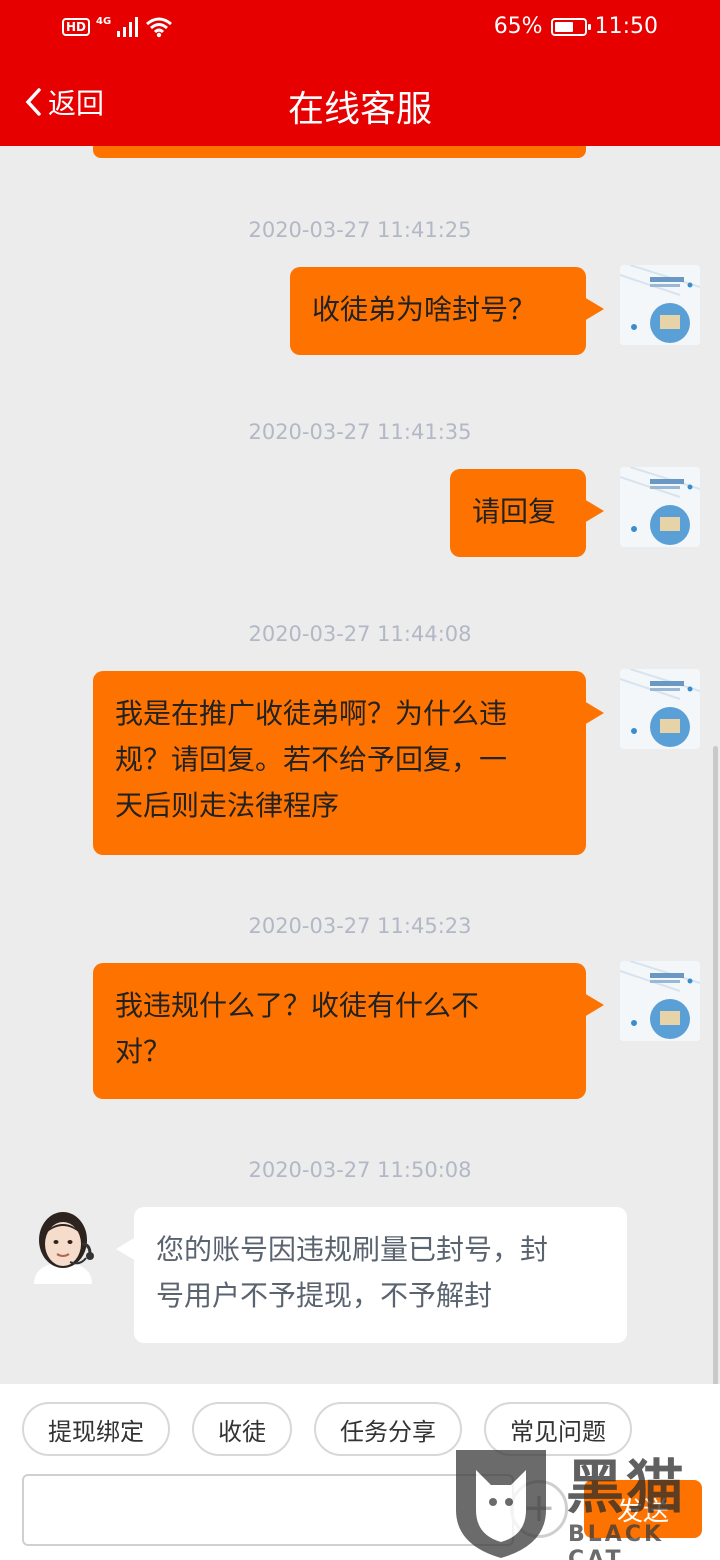 The image size is (720, 1560). Describe the element at coordinates (518, 26) in the screenshot. I see `battery-percent: 65%` at that location.